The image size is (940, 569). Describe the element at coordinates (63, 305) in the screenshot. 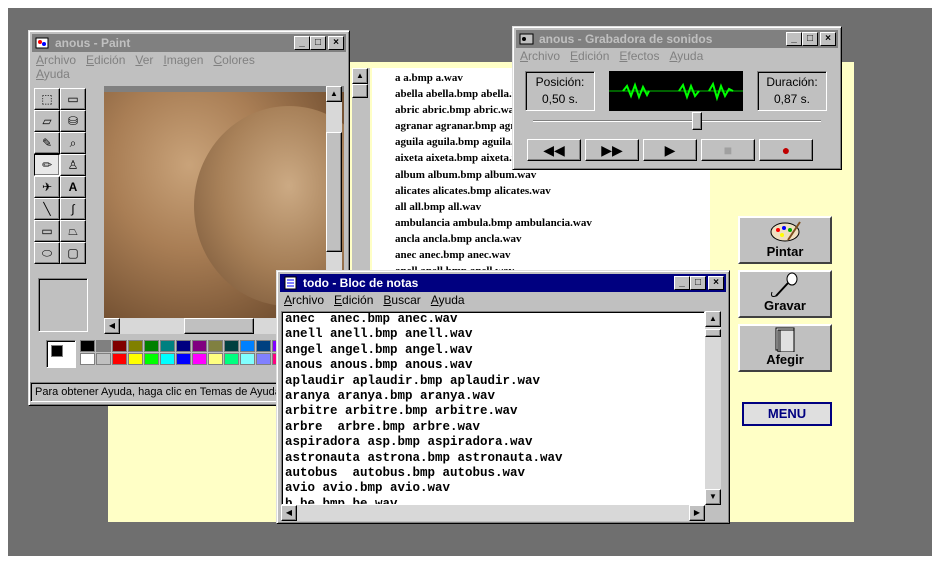

I see `tool-options-box` at that location.